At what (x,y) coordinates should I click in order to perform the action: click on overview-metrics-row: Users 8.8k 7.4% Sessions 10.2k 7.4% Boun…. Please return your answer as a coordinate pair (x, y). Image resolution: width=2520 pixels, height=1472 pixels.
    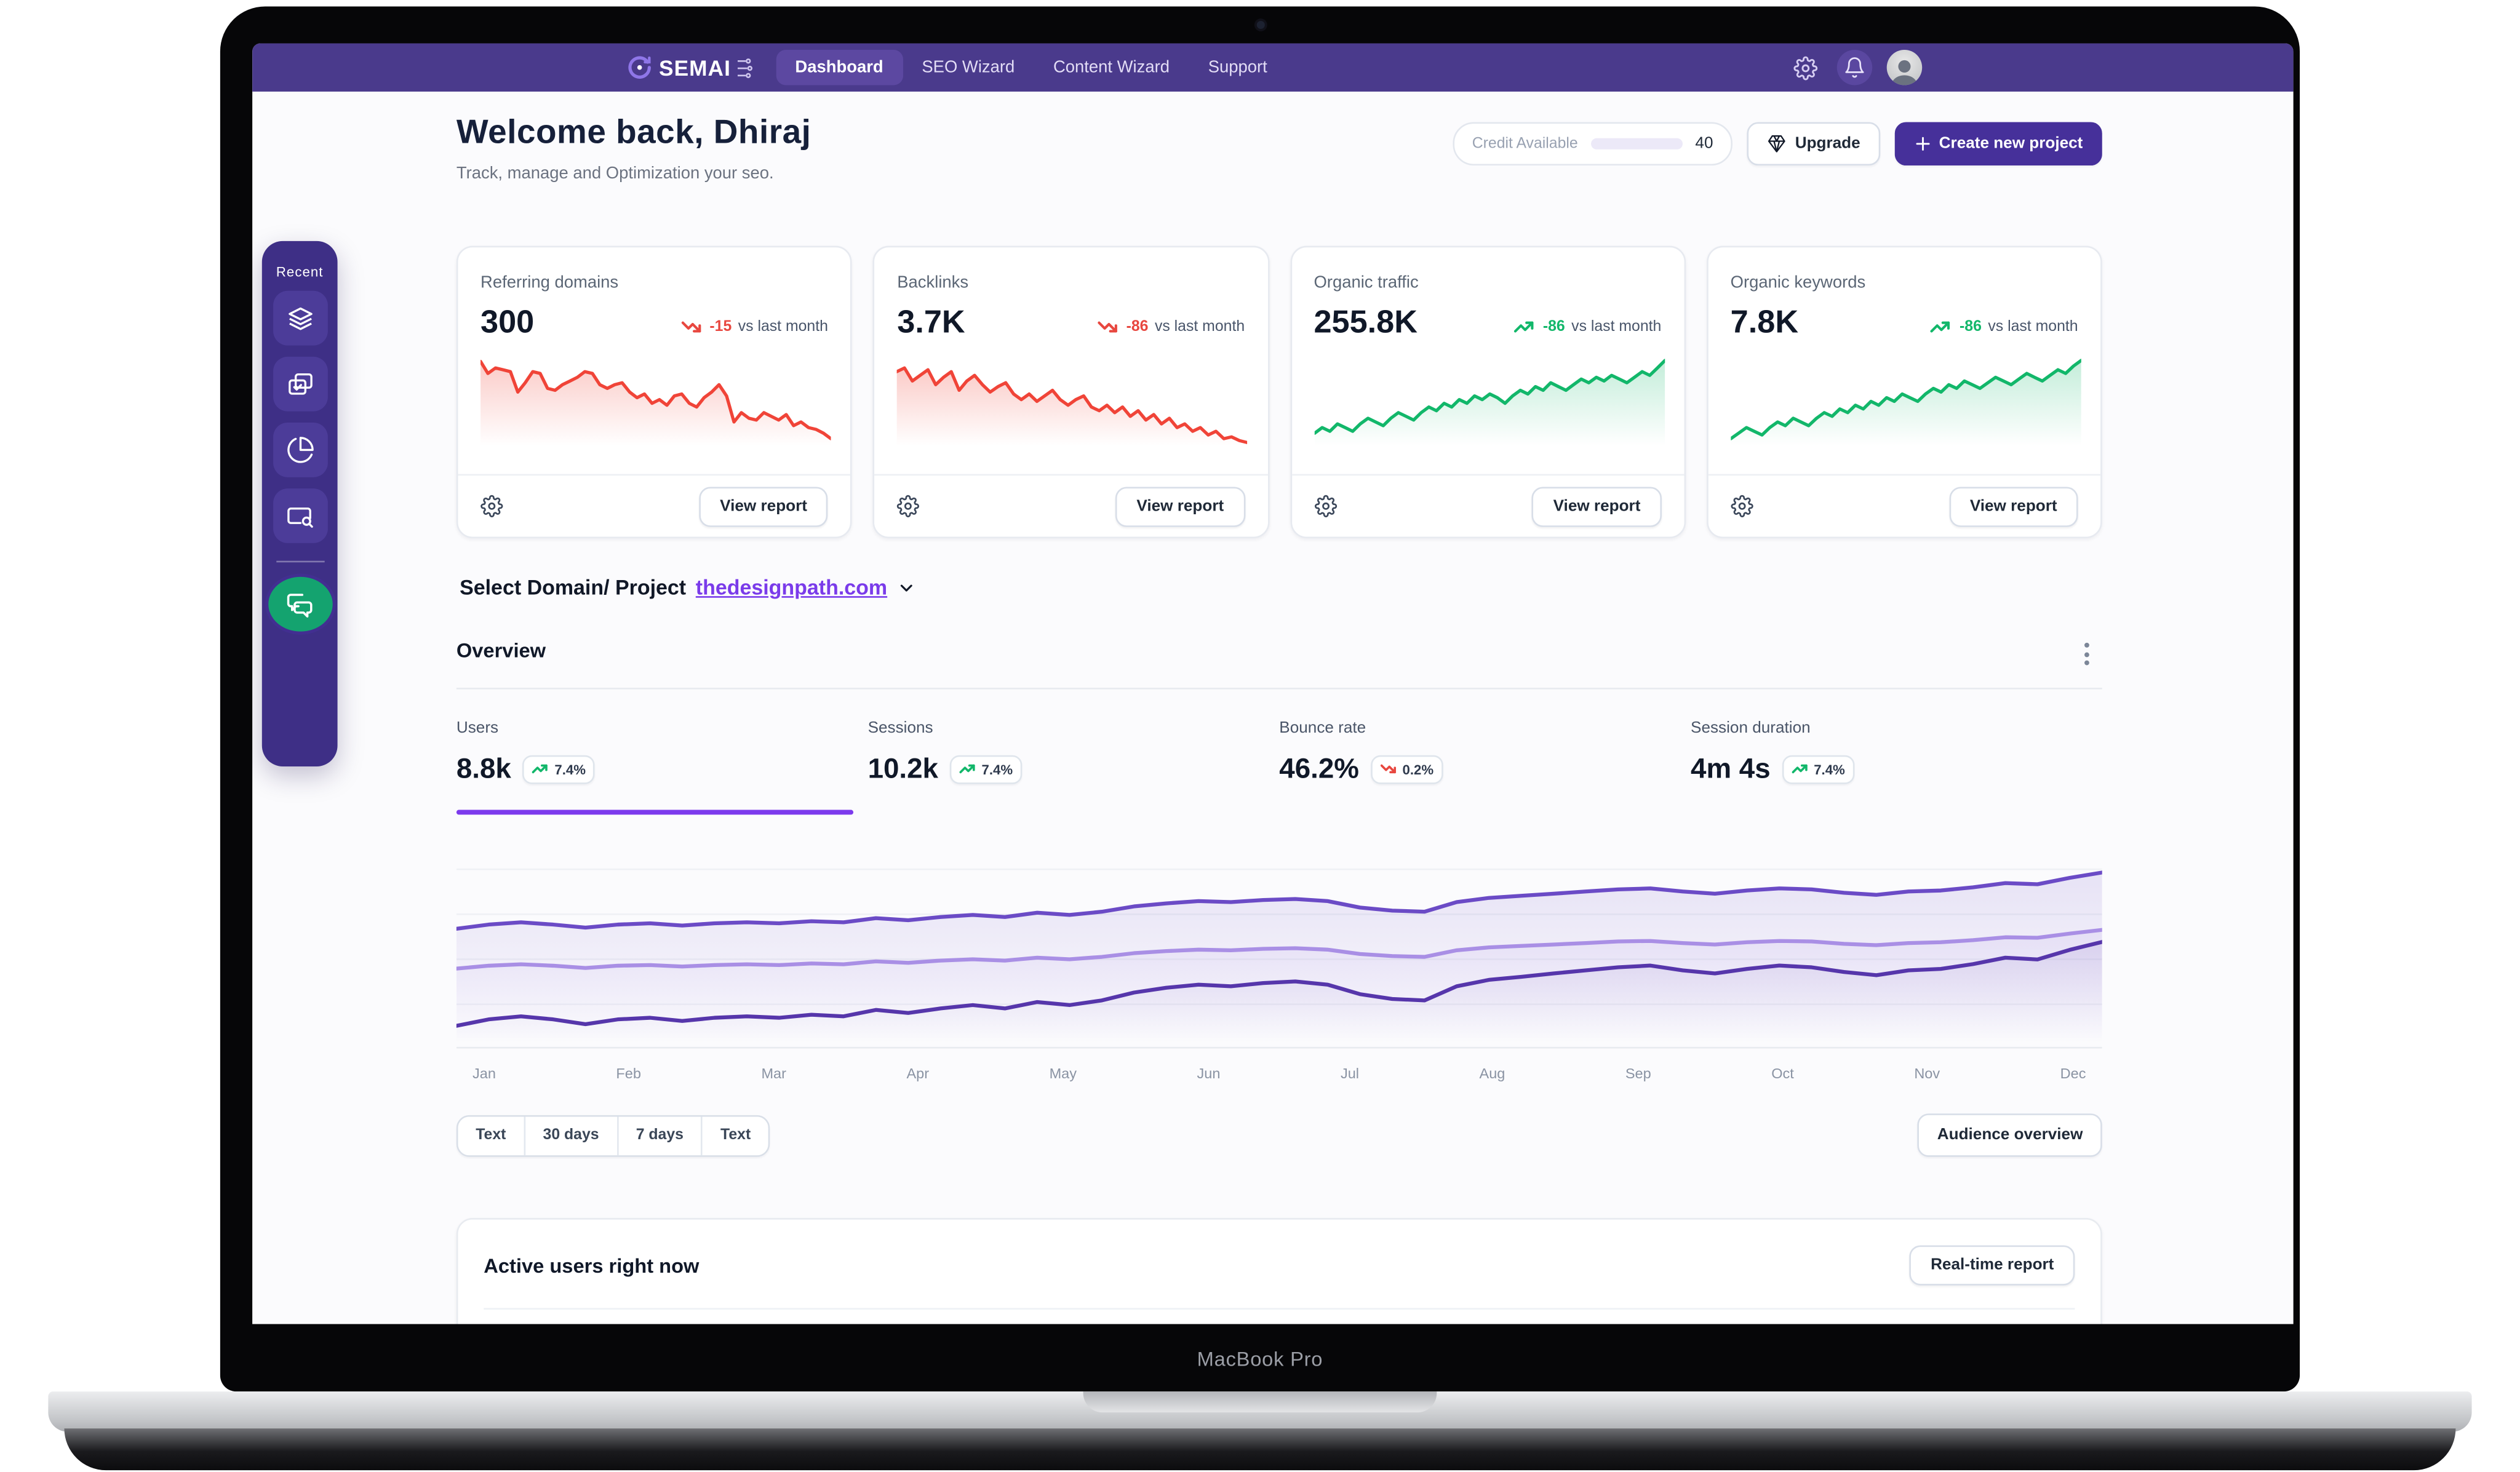
    Looking at the image, I should click on (1279, 762).